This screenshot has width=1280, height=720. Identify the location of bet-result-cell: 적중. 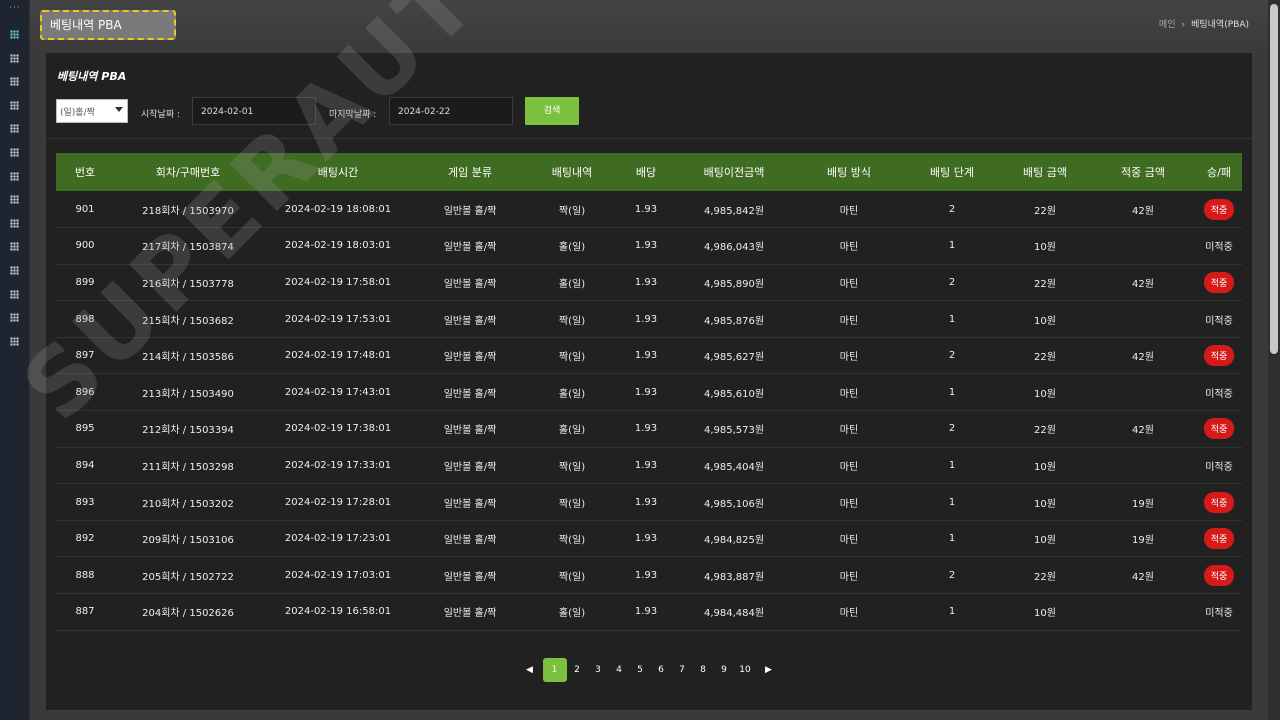
(1219, 210).